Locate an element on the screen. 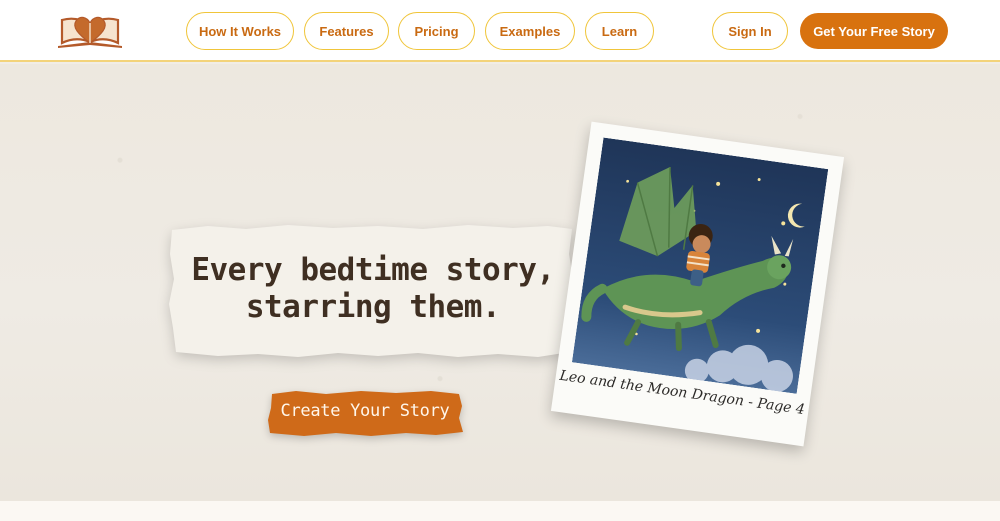 Image resolution: width=1000 pixels, height=521 pixels. headline-line-1: Every bedtime story, is located at coordinates (373, 270).